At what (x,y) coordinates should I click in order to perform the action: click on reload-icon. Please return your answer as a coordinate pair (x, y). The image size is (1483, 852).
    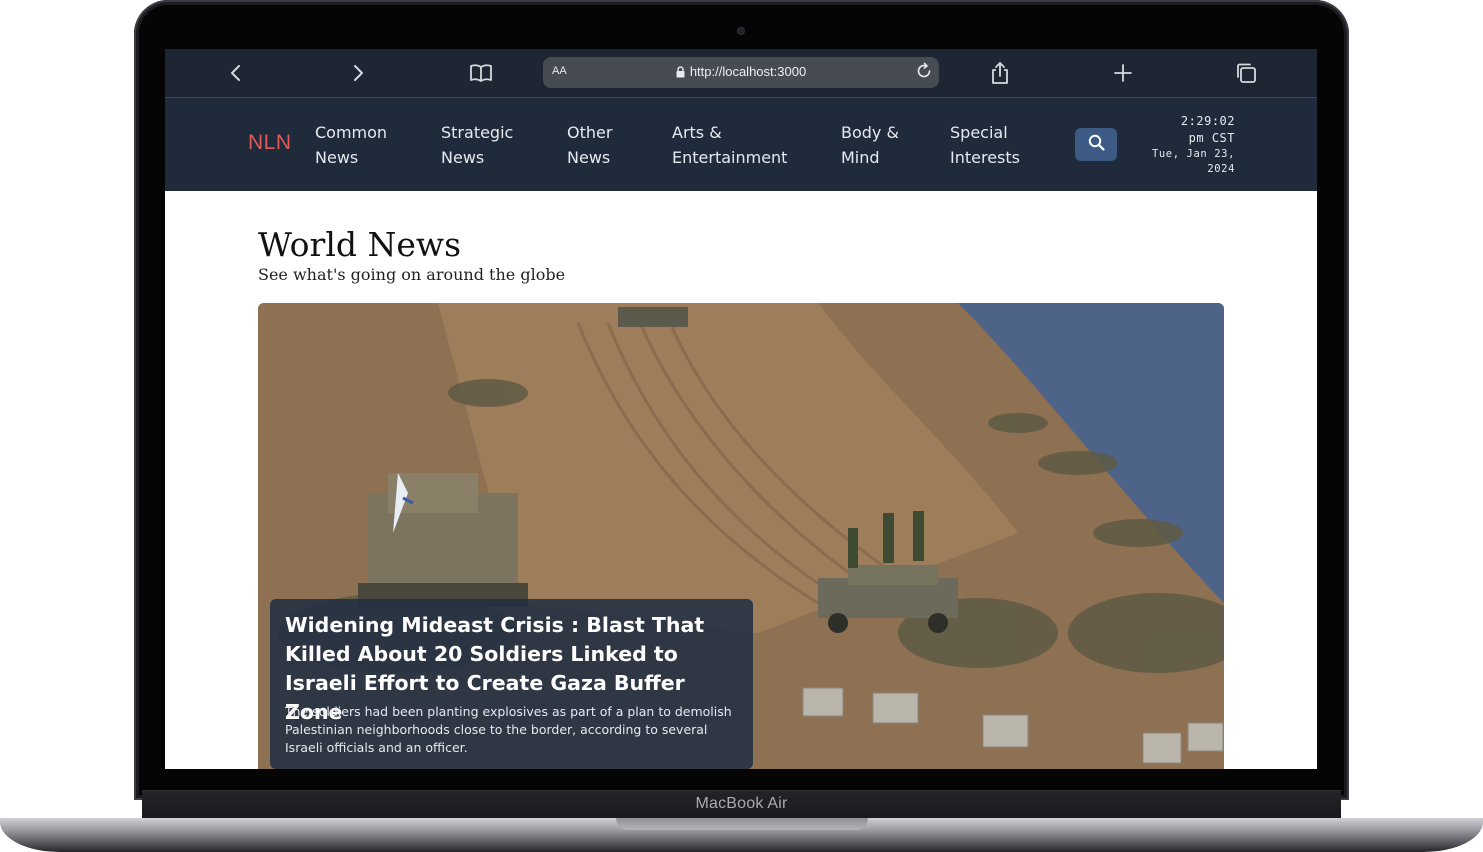
    Looking at the image, I should click on (924, 73).